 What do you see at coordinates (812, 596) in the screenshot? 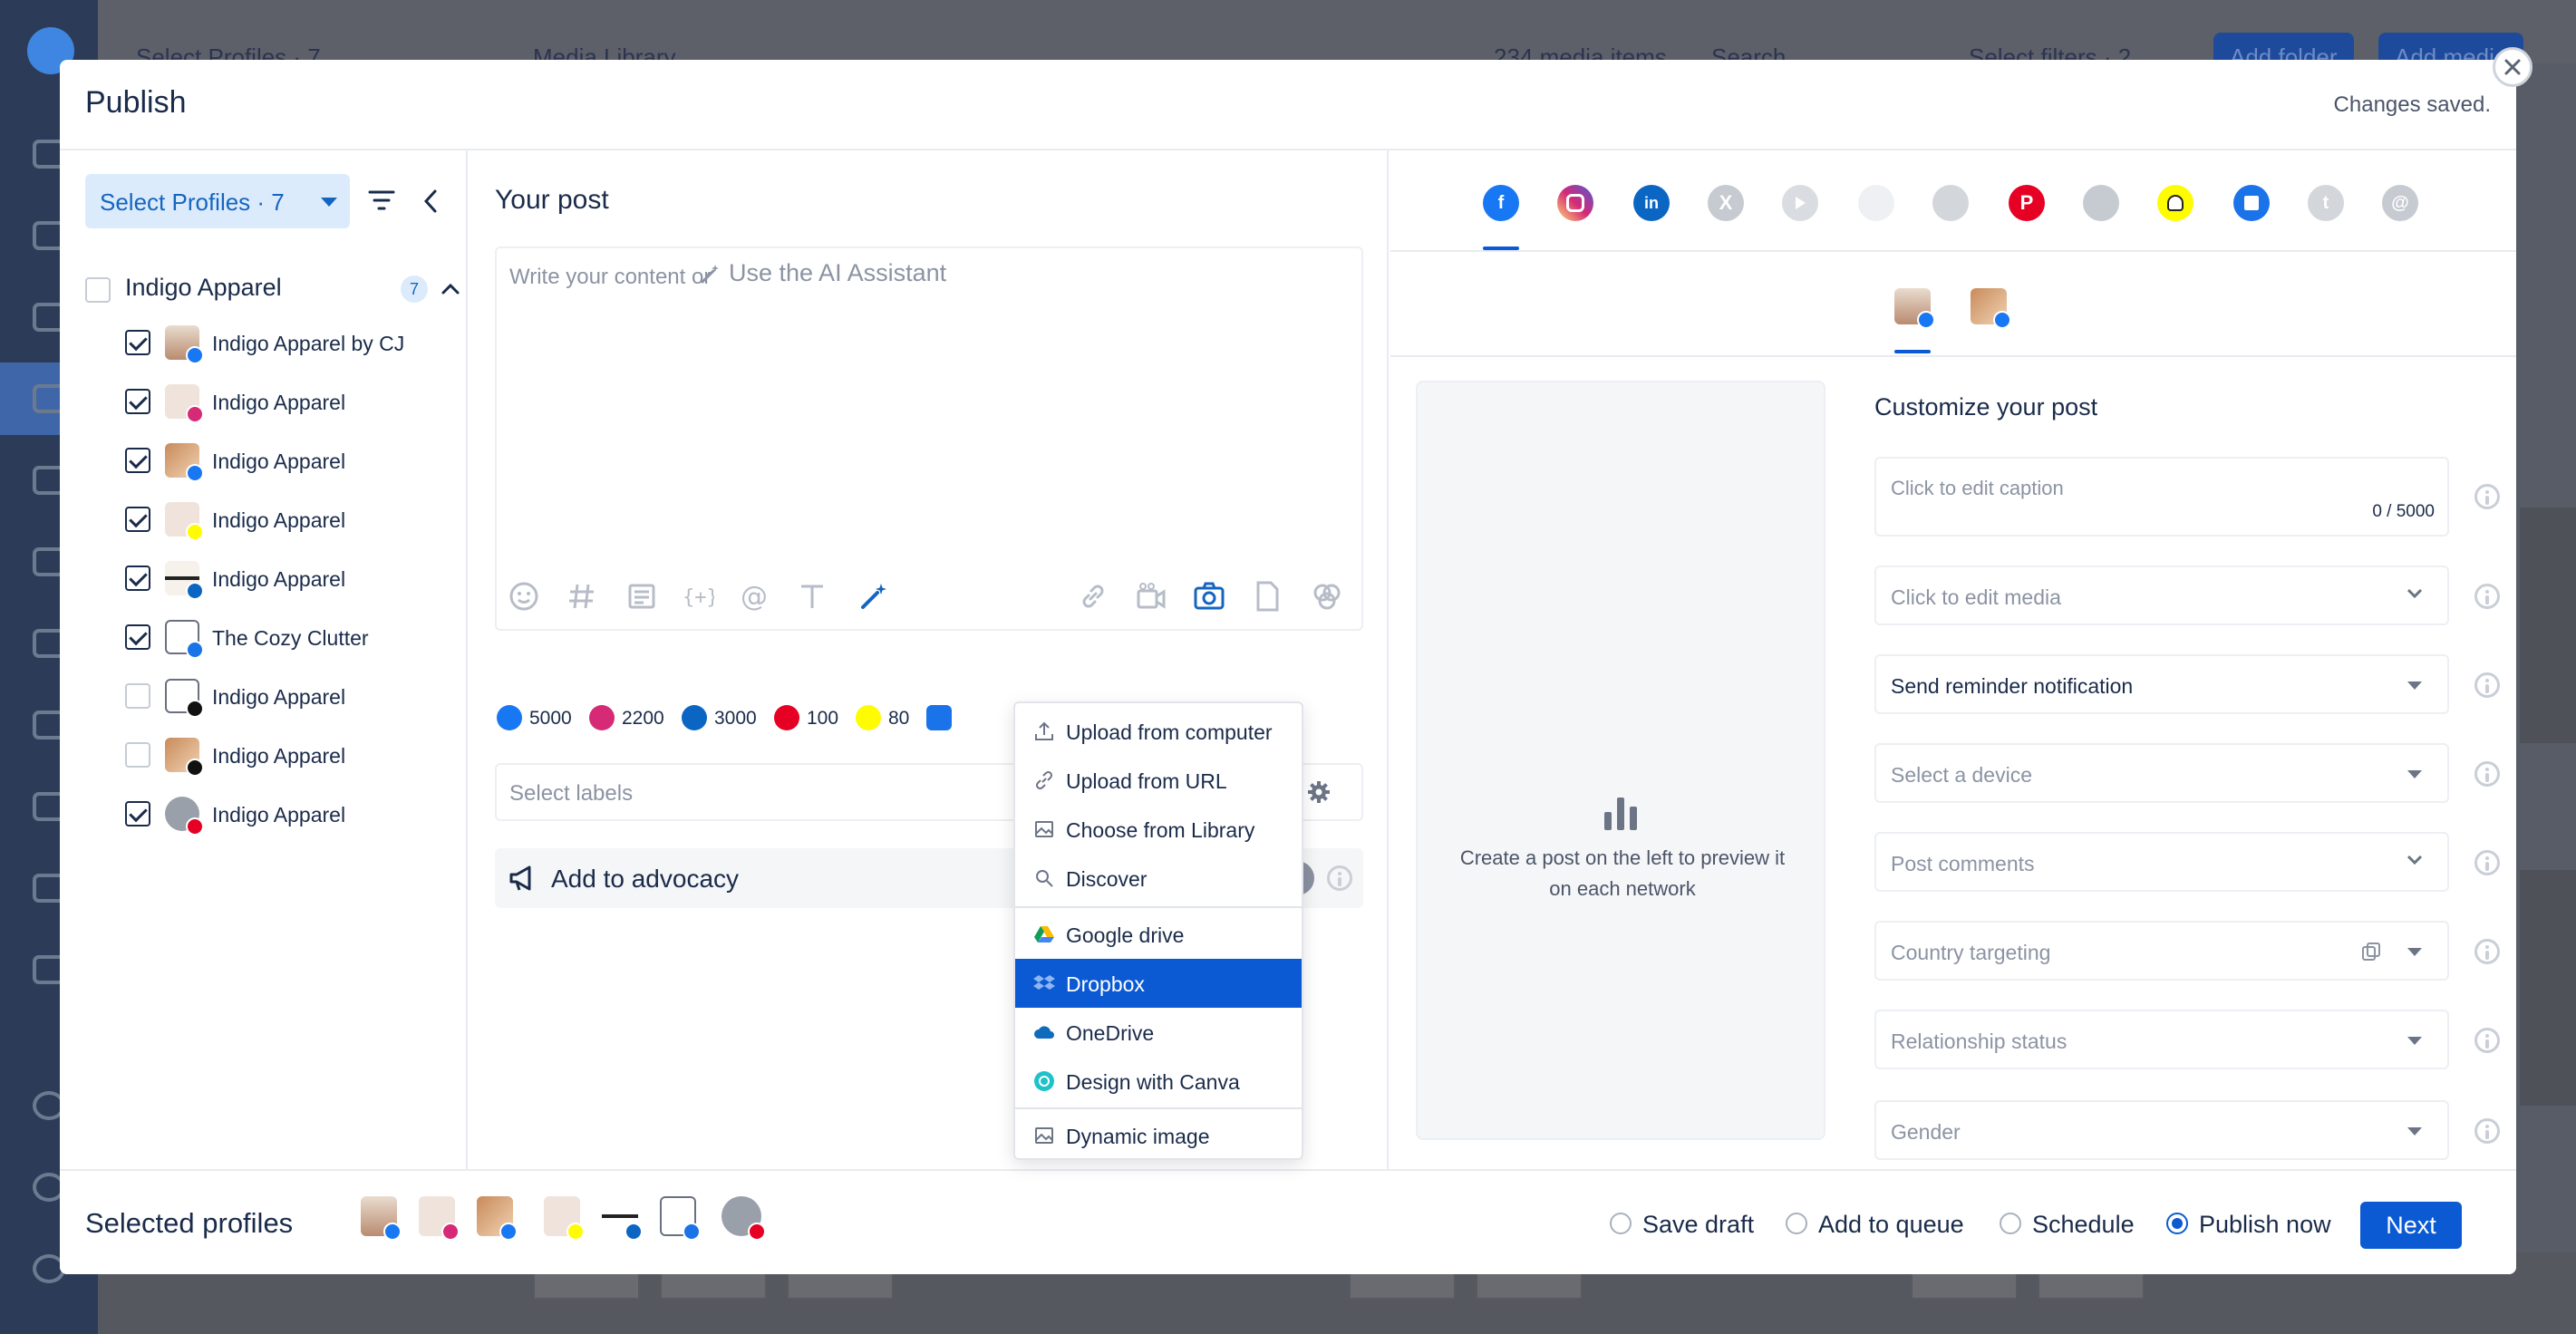
I see `text-format-icon` at bounding box center [812, 596].